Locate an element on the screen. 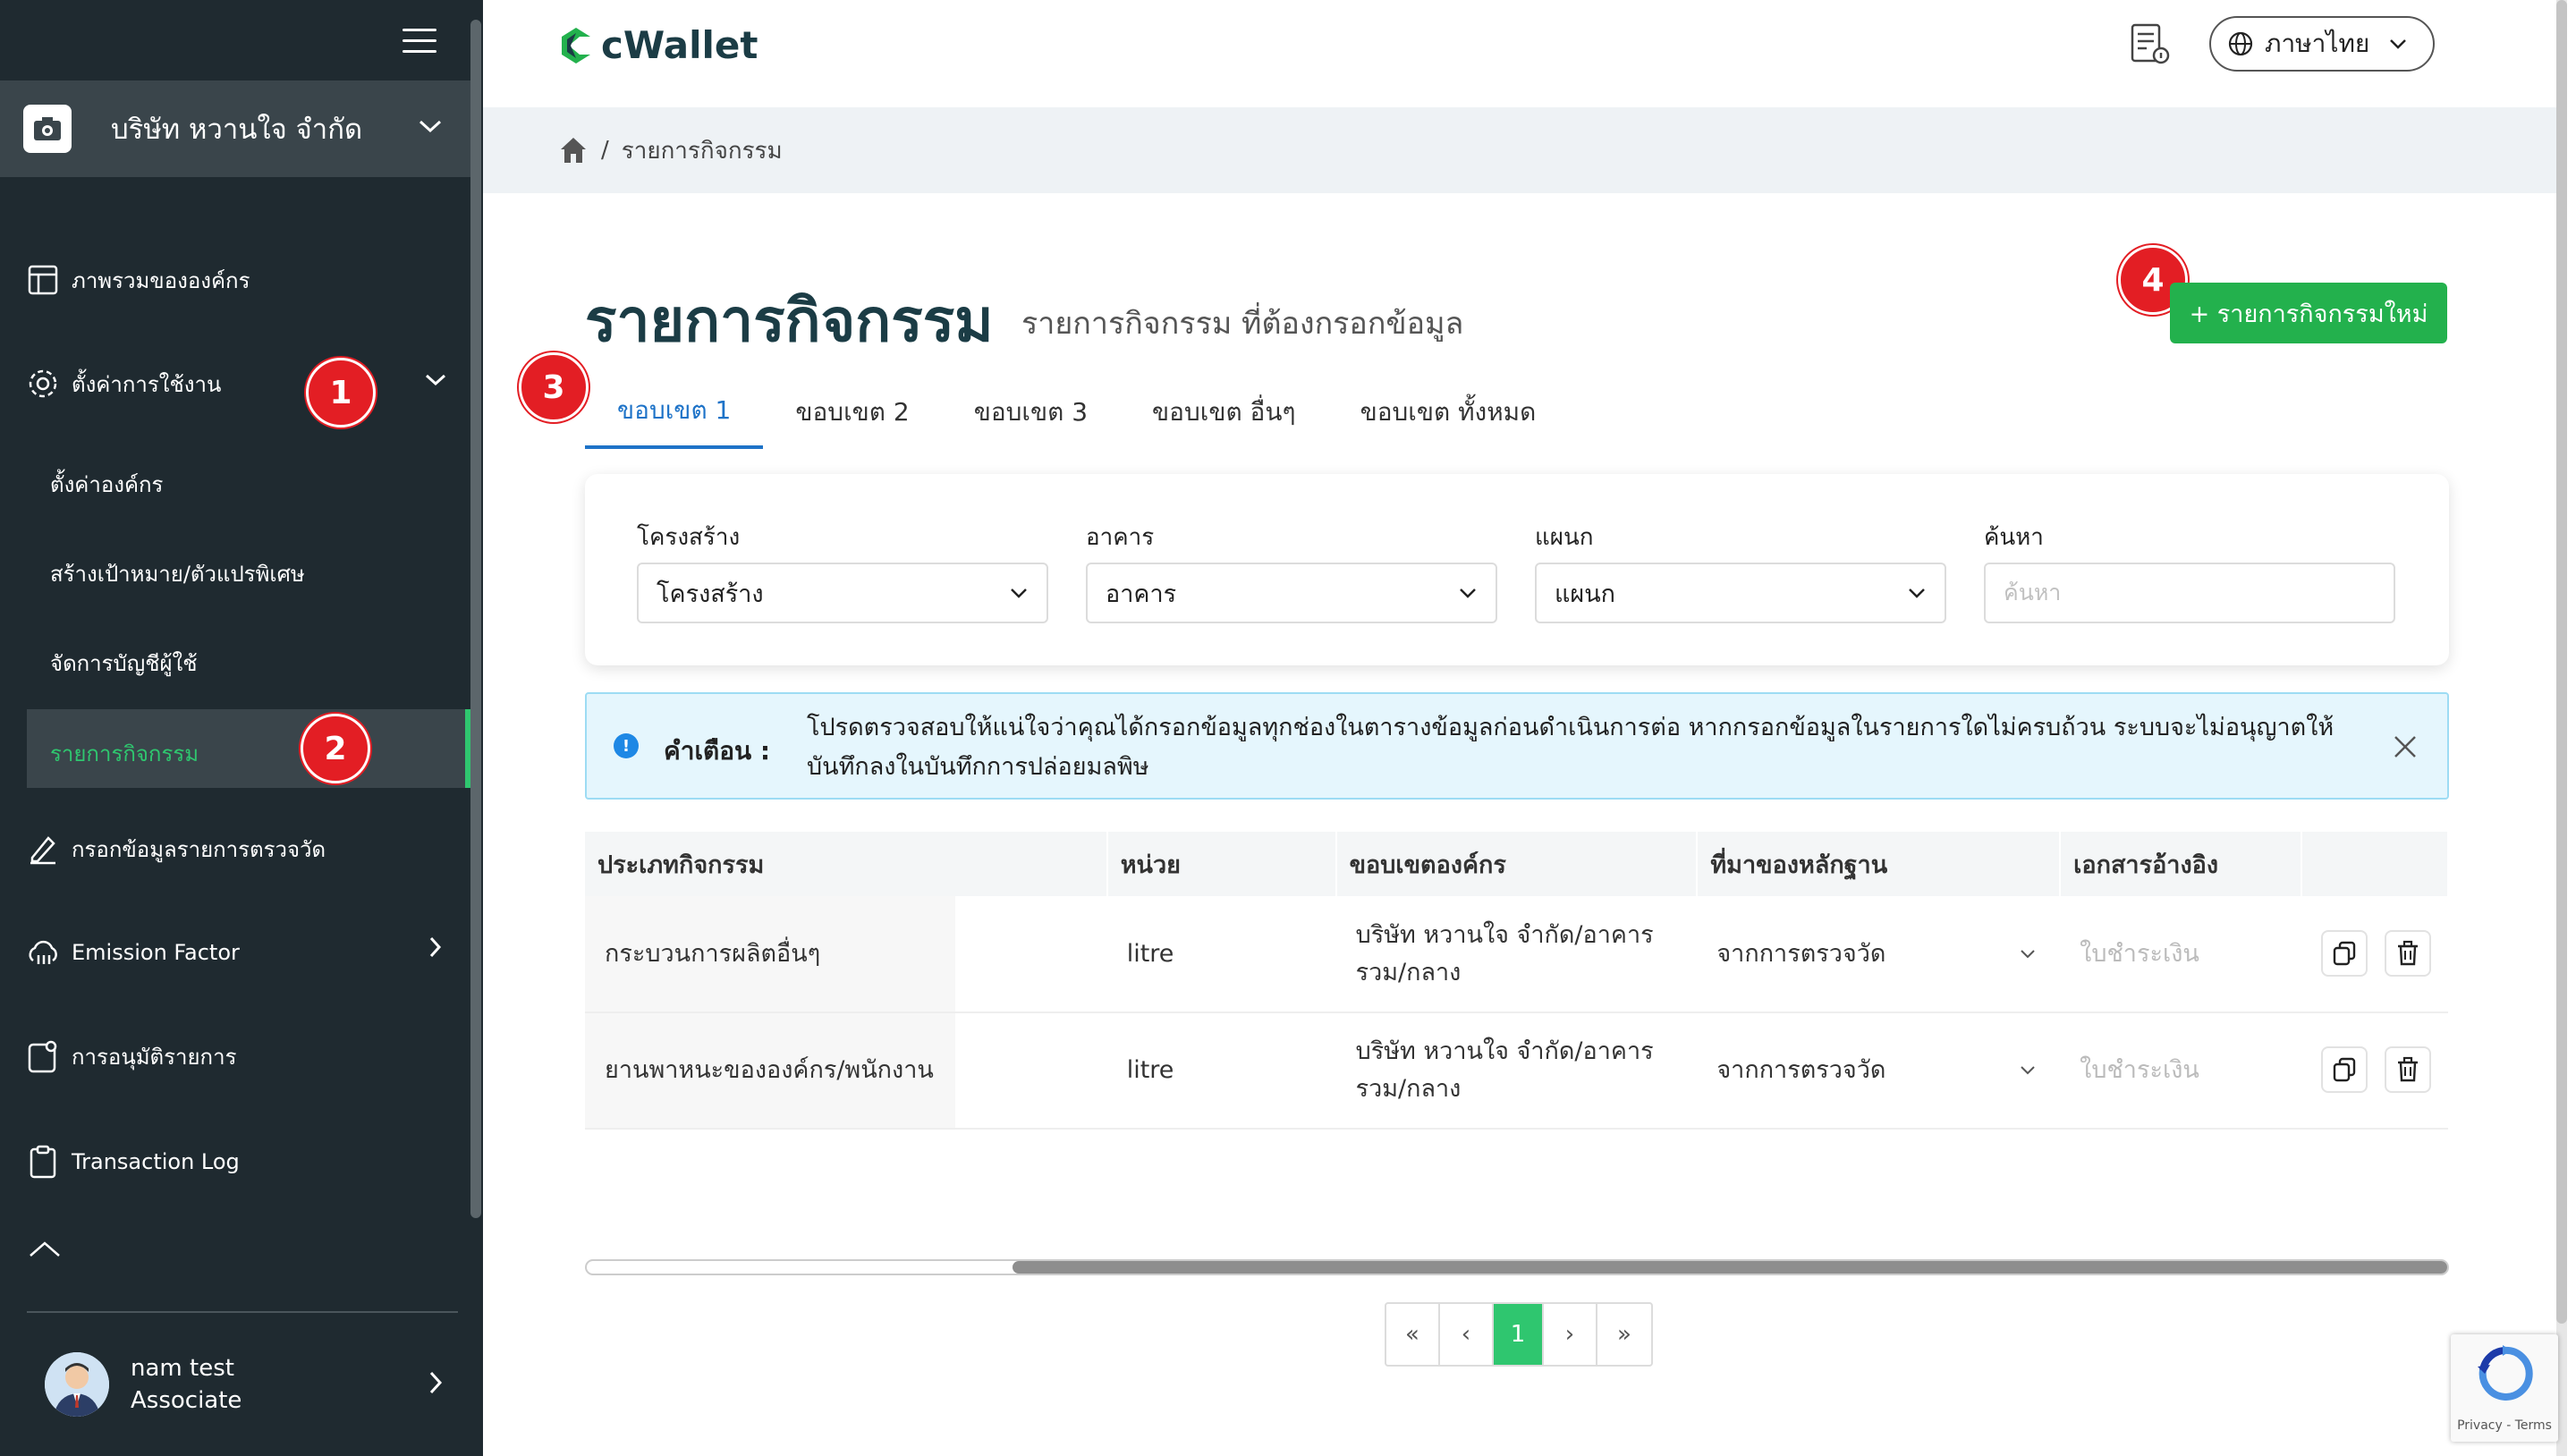  sidebar-scrollbar is located at coordinates (475, 619).